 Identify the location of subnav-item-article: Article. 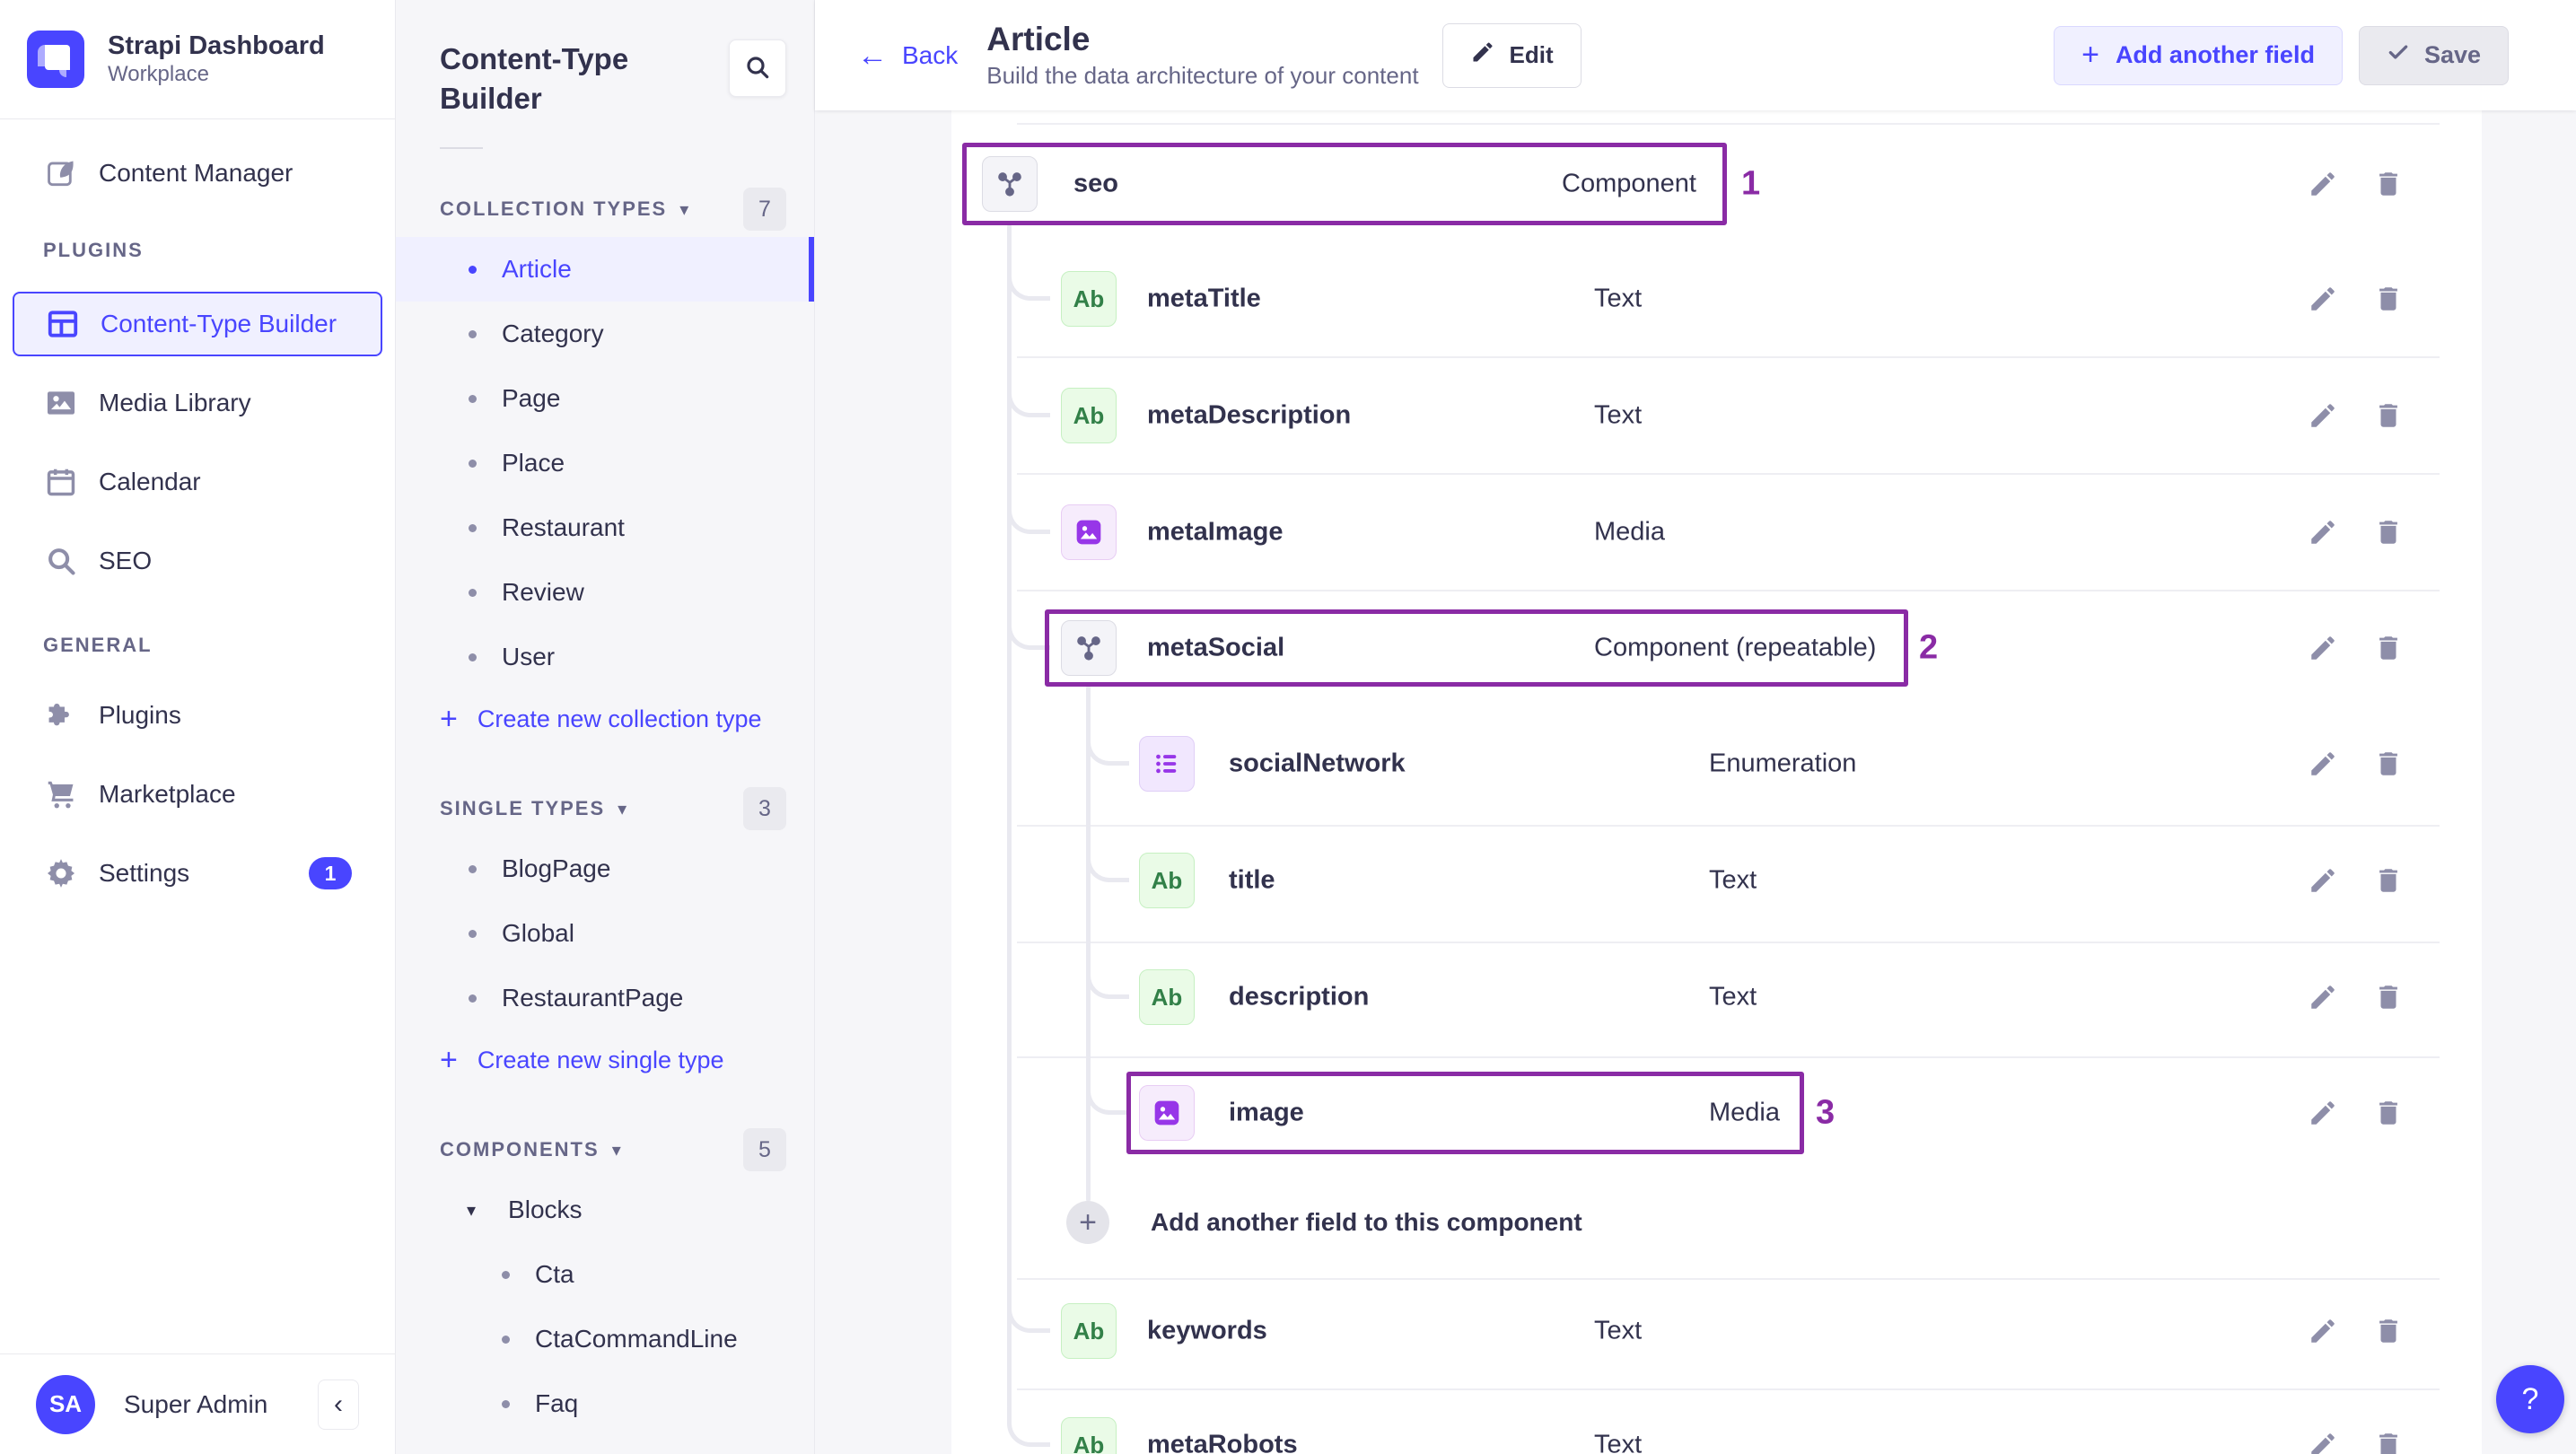
(605, 269).